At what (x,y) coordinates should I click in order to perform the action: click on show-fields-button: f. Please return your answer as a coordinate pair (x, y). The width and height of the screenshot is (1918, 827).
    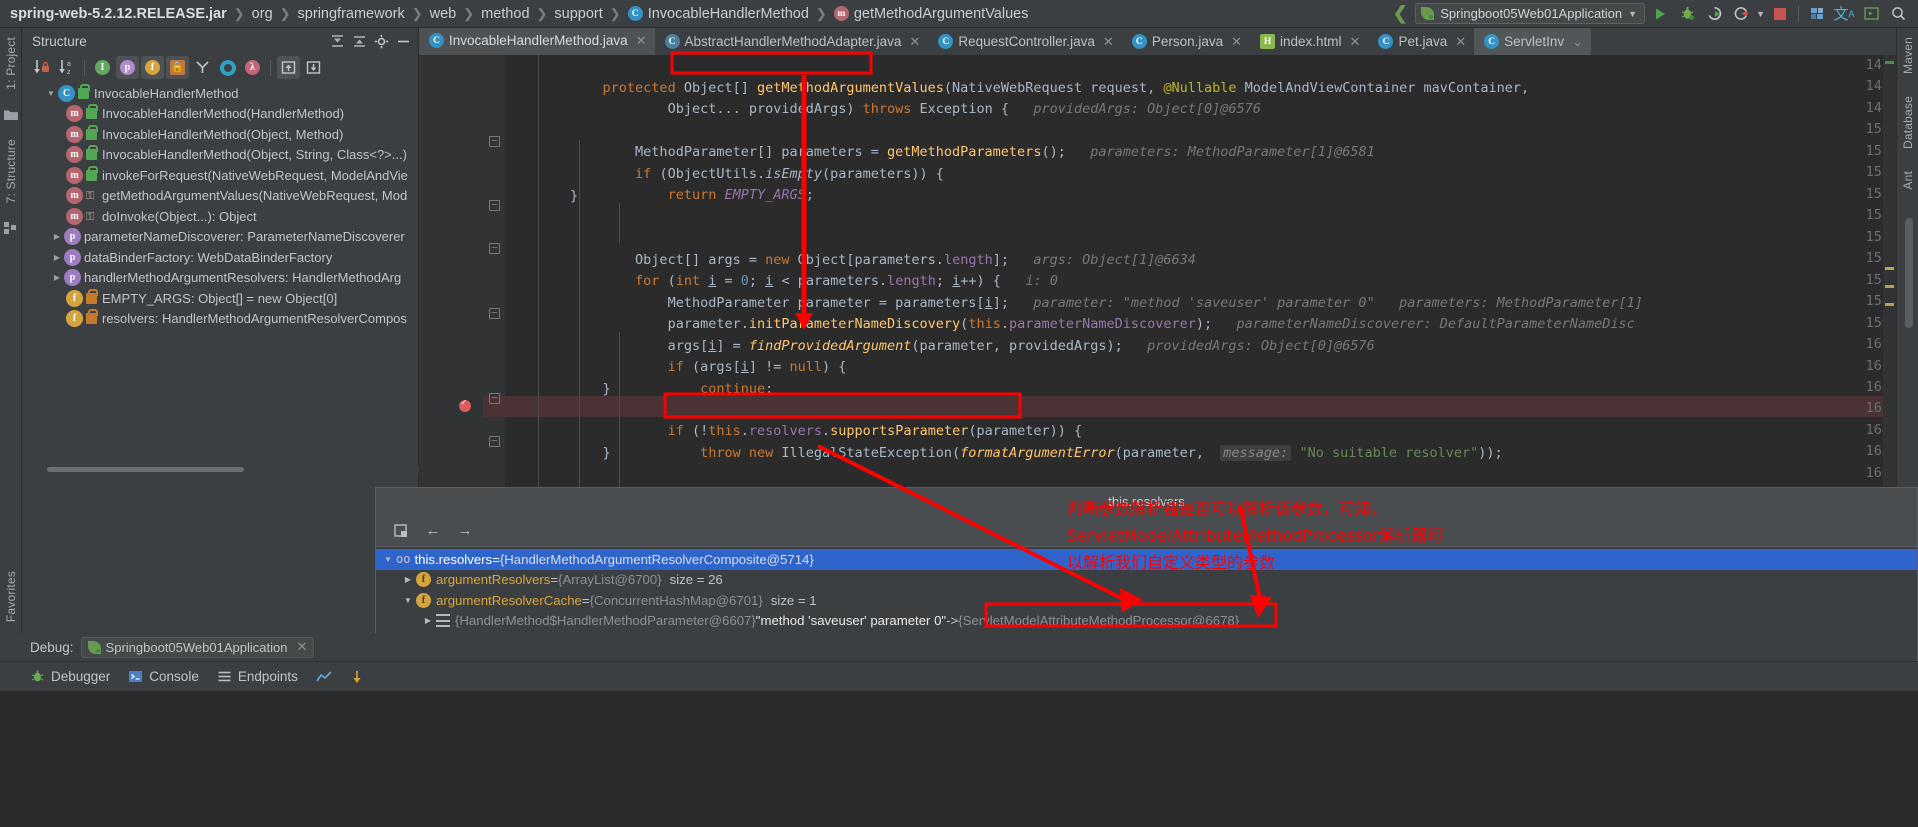
    Looking at the image, I should click on (152, 67).